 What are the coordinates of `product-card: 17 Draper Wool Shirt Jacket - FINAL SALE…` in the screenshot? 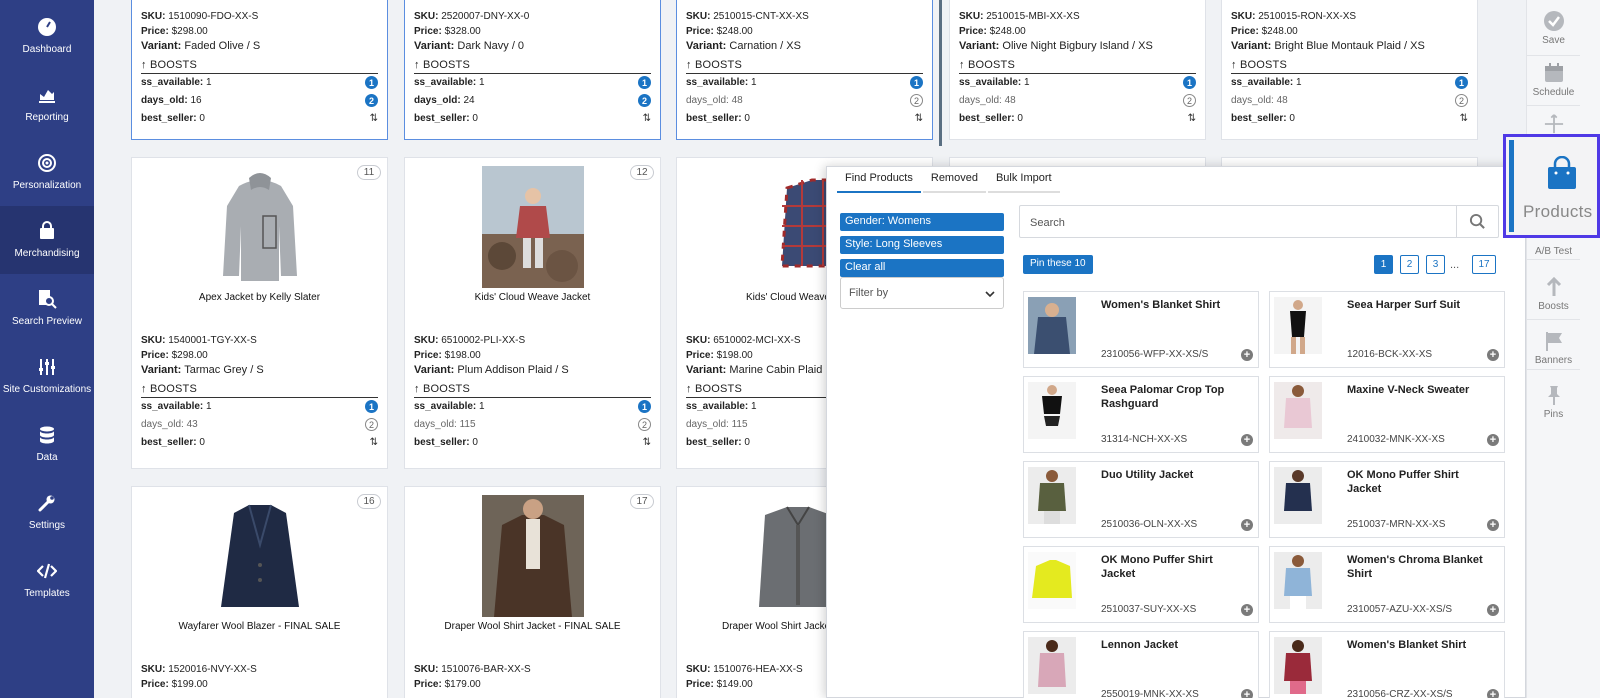 It's located at (532, 592).